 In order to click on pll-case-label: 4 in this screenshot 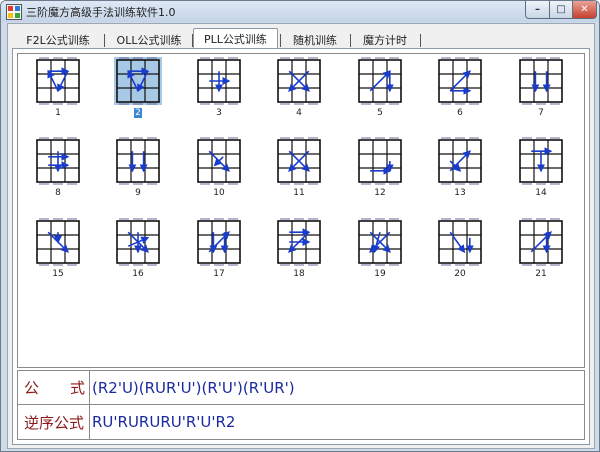, I will do `click(299, 113)`.